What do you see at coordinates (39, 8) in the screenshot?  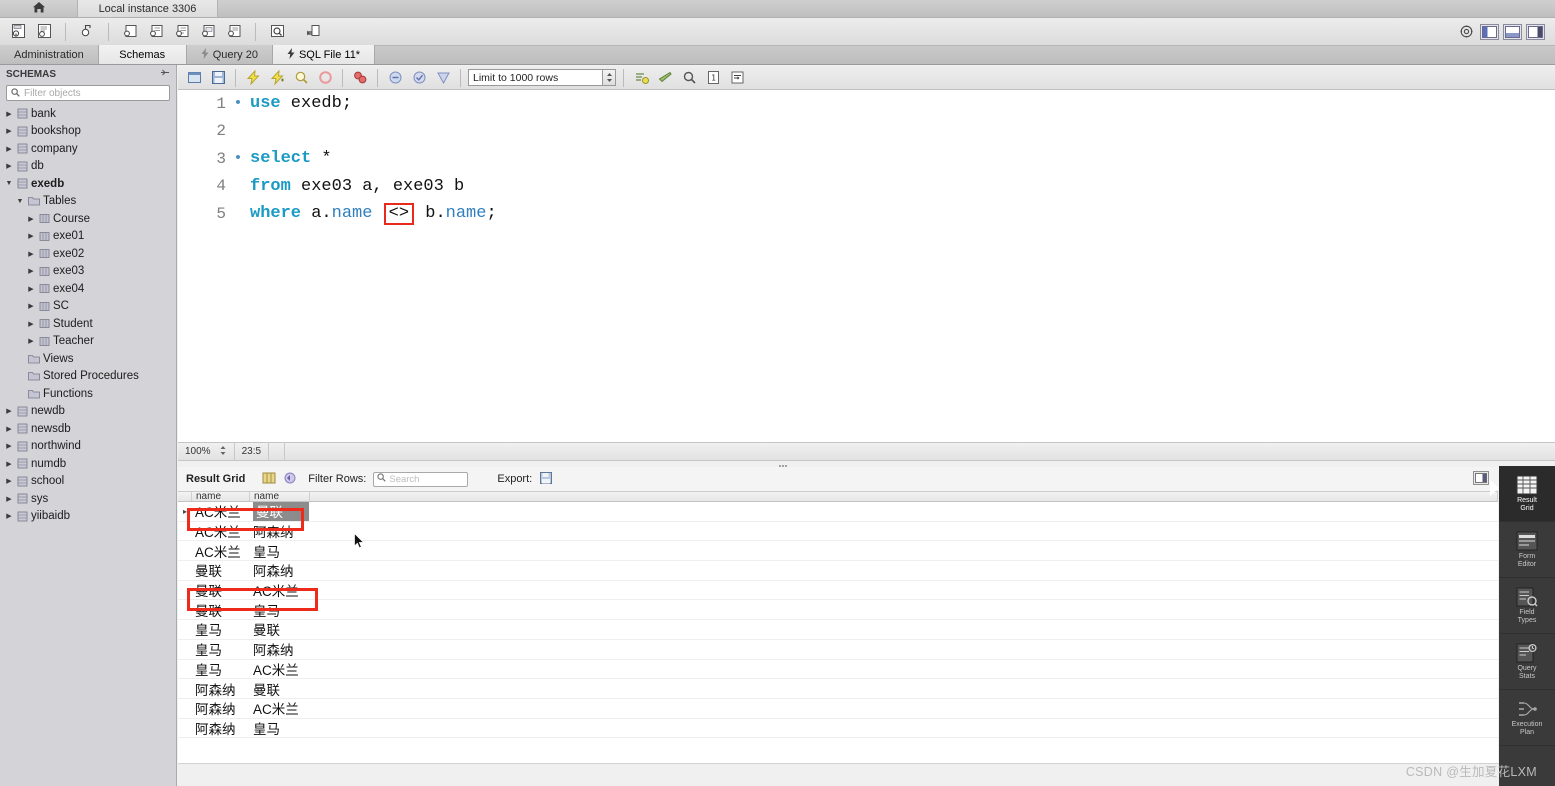 I see `home-tab` at bounding box center [39, 8].